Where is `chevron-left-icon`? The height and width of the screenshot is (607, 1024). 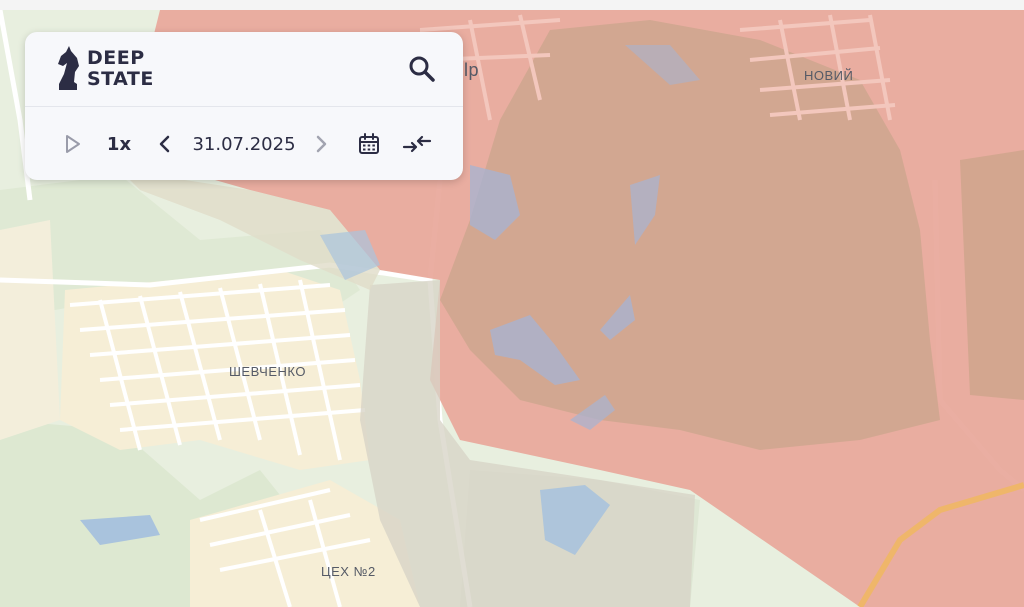 chevron-left-icon is located at coordinates (164, 144).